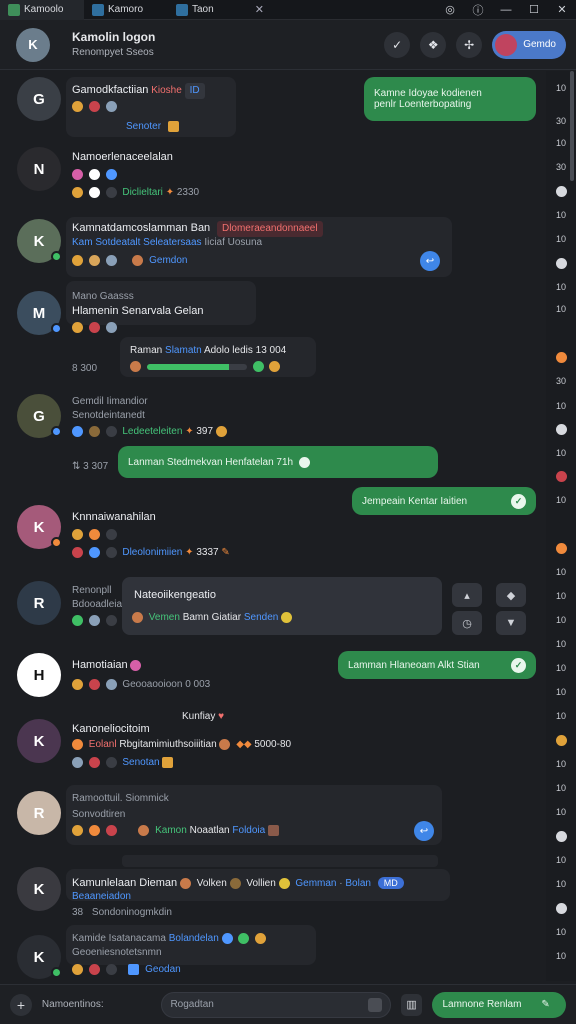 Image resolution: width=576 pixels, height=1024 pixels. Describe the element at coordinates (39, 675) in the screenshot. I see `avatar: H` at that location.